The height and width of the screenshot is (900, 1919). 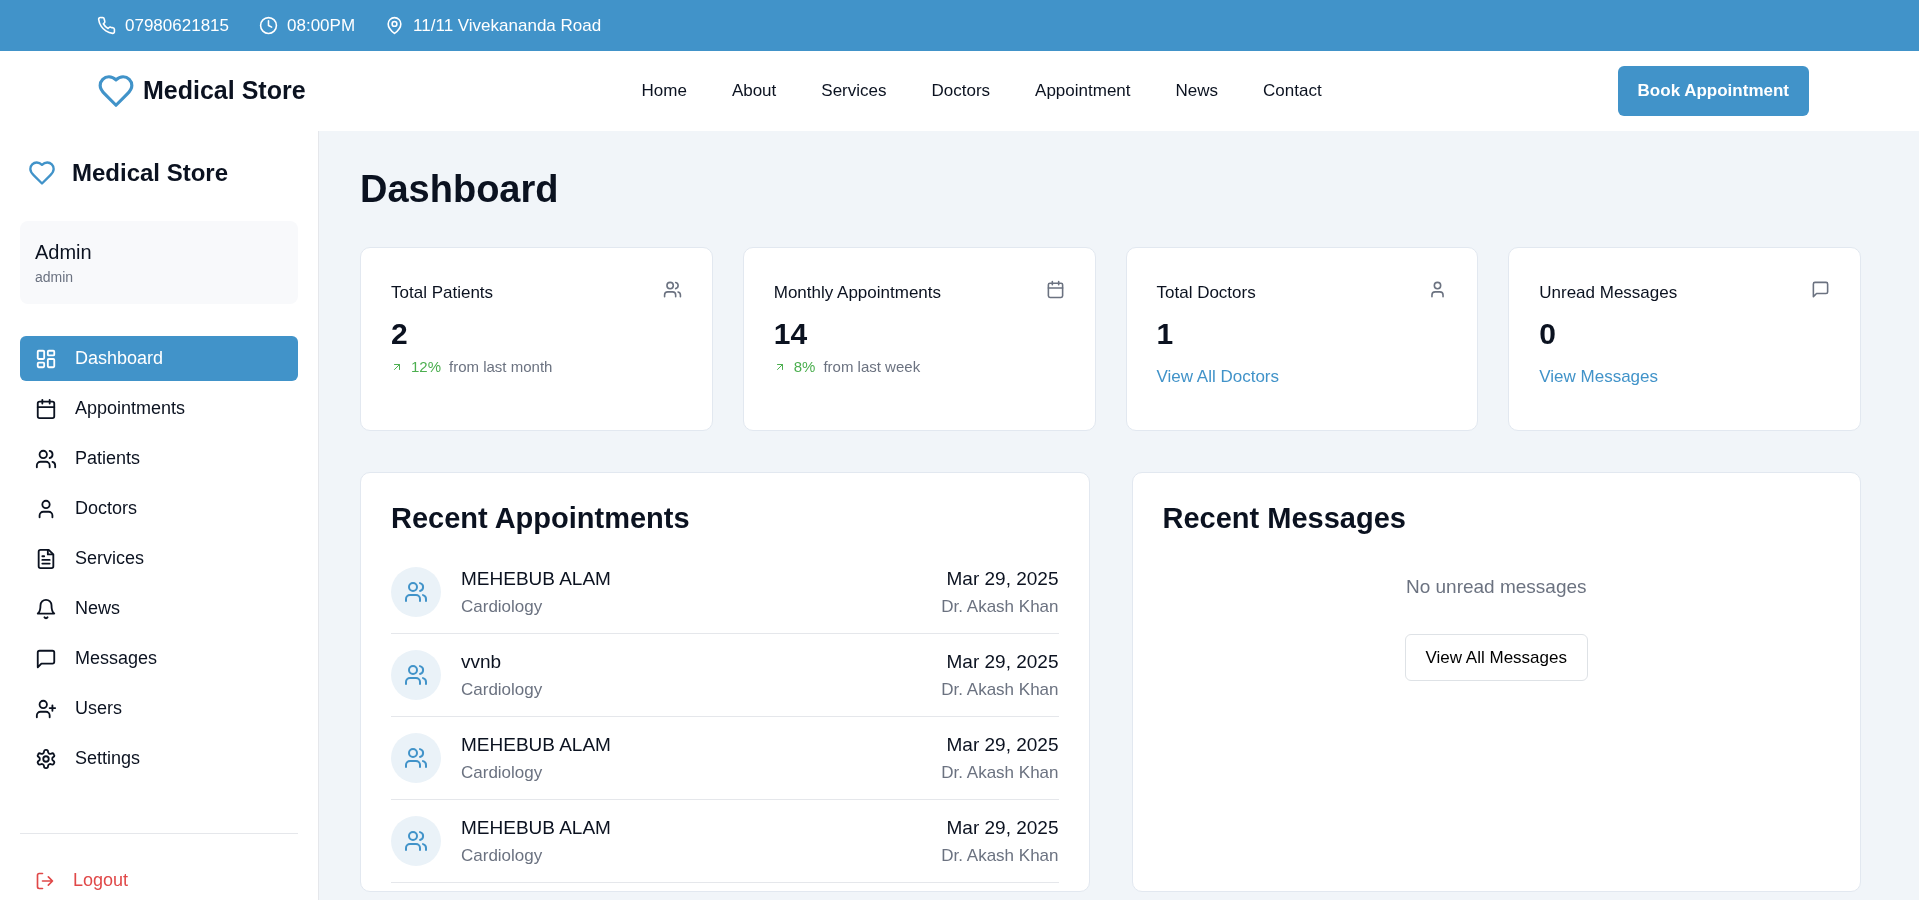 What do you see at coordinates (541, 518) in the screenshot?
I see `panel-title: Recent Appointments` at bounding box center [541, 518].